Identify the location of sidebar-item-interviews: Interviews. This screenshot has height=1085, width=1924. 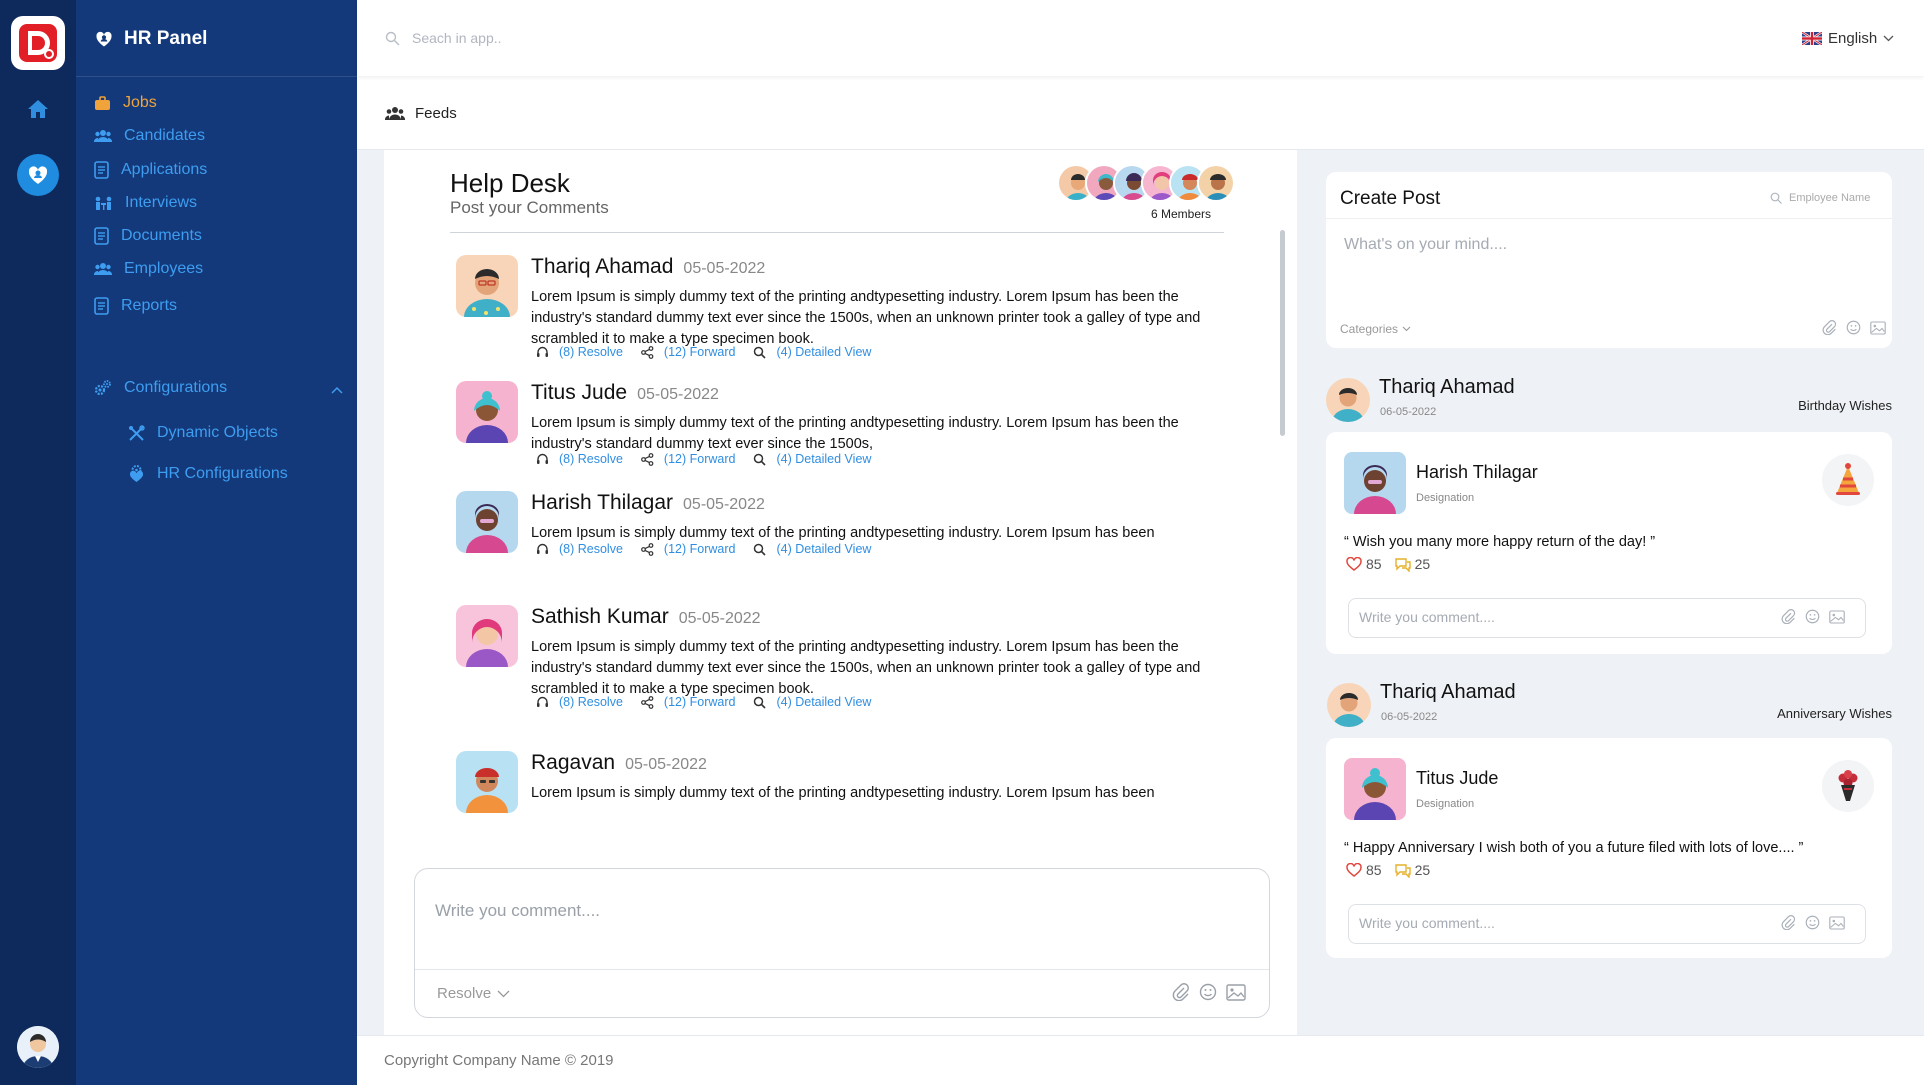
(145, 203).